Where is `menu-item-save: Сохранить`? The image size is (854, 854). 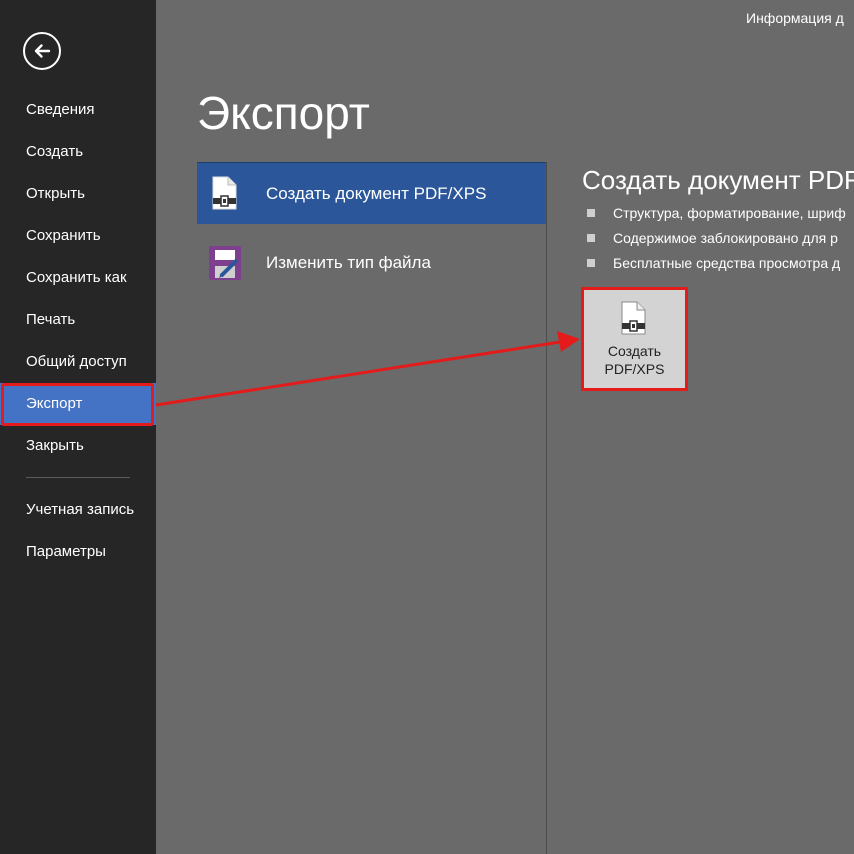 menu-item-save: Сохранить is located at coordinates (78, 236).